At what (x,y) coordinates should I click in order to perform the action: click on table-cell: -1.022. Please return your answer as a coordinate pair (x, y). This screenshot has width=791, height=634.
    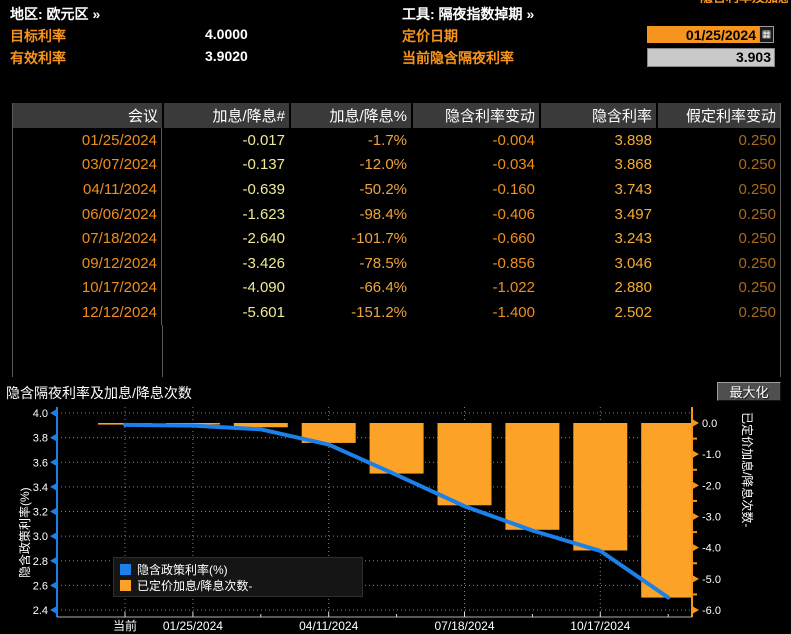
    Looking at the image, I should click on (513, 288).